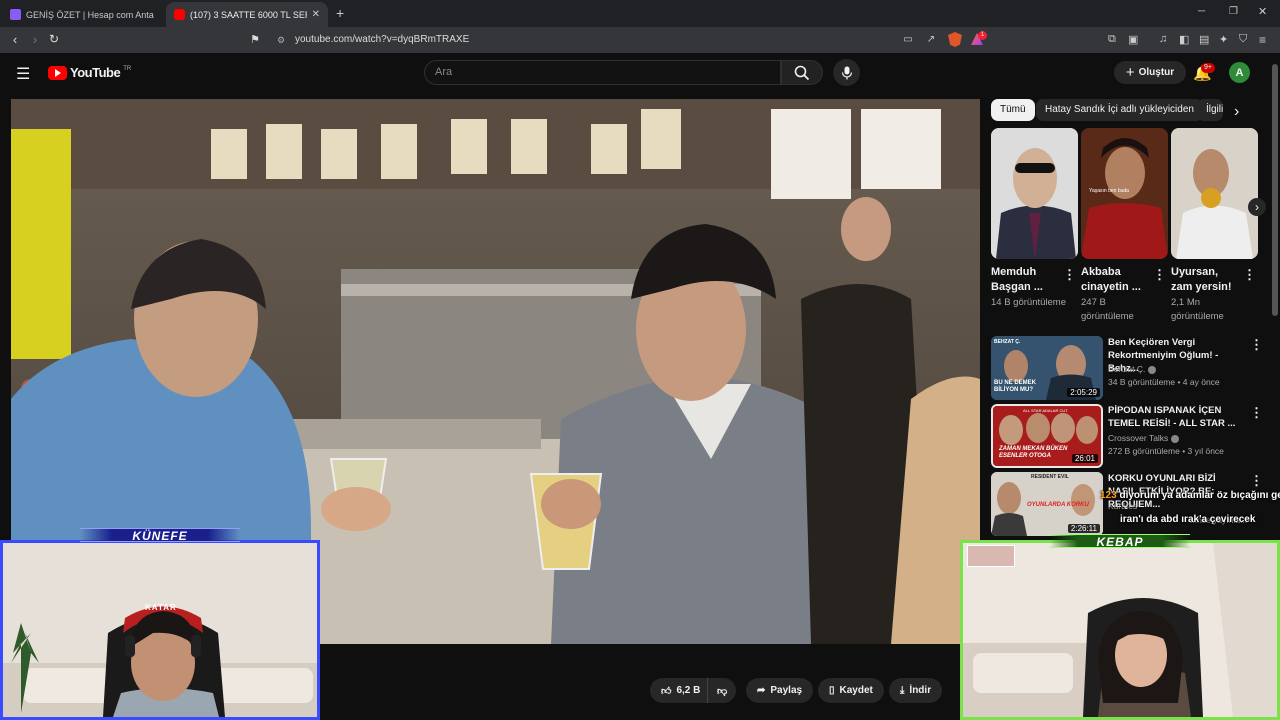 Image resolution: width=1280 pixels, height=720 pixels. What do you see at coordinates (802, 72) in the screenshot?
I see `search-button` at bounding box center [802, 72].